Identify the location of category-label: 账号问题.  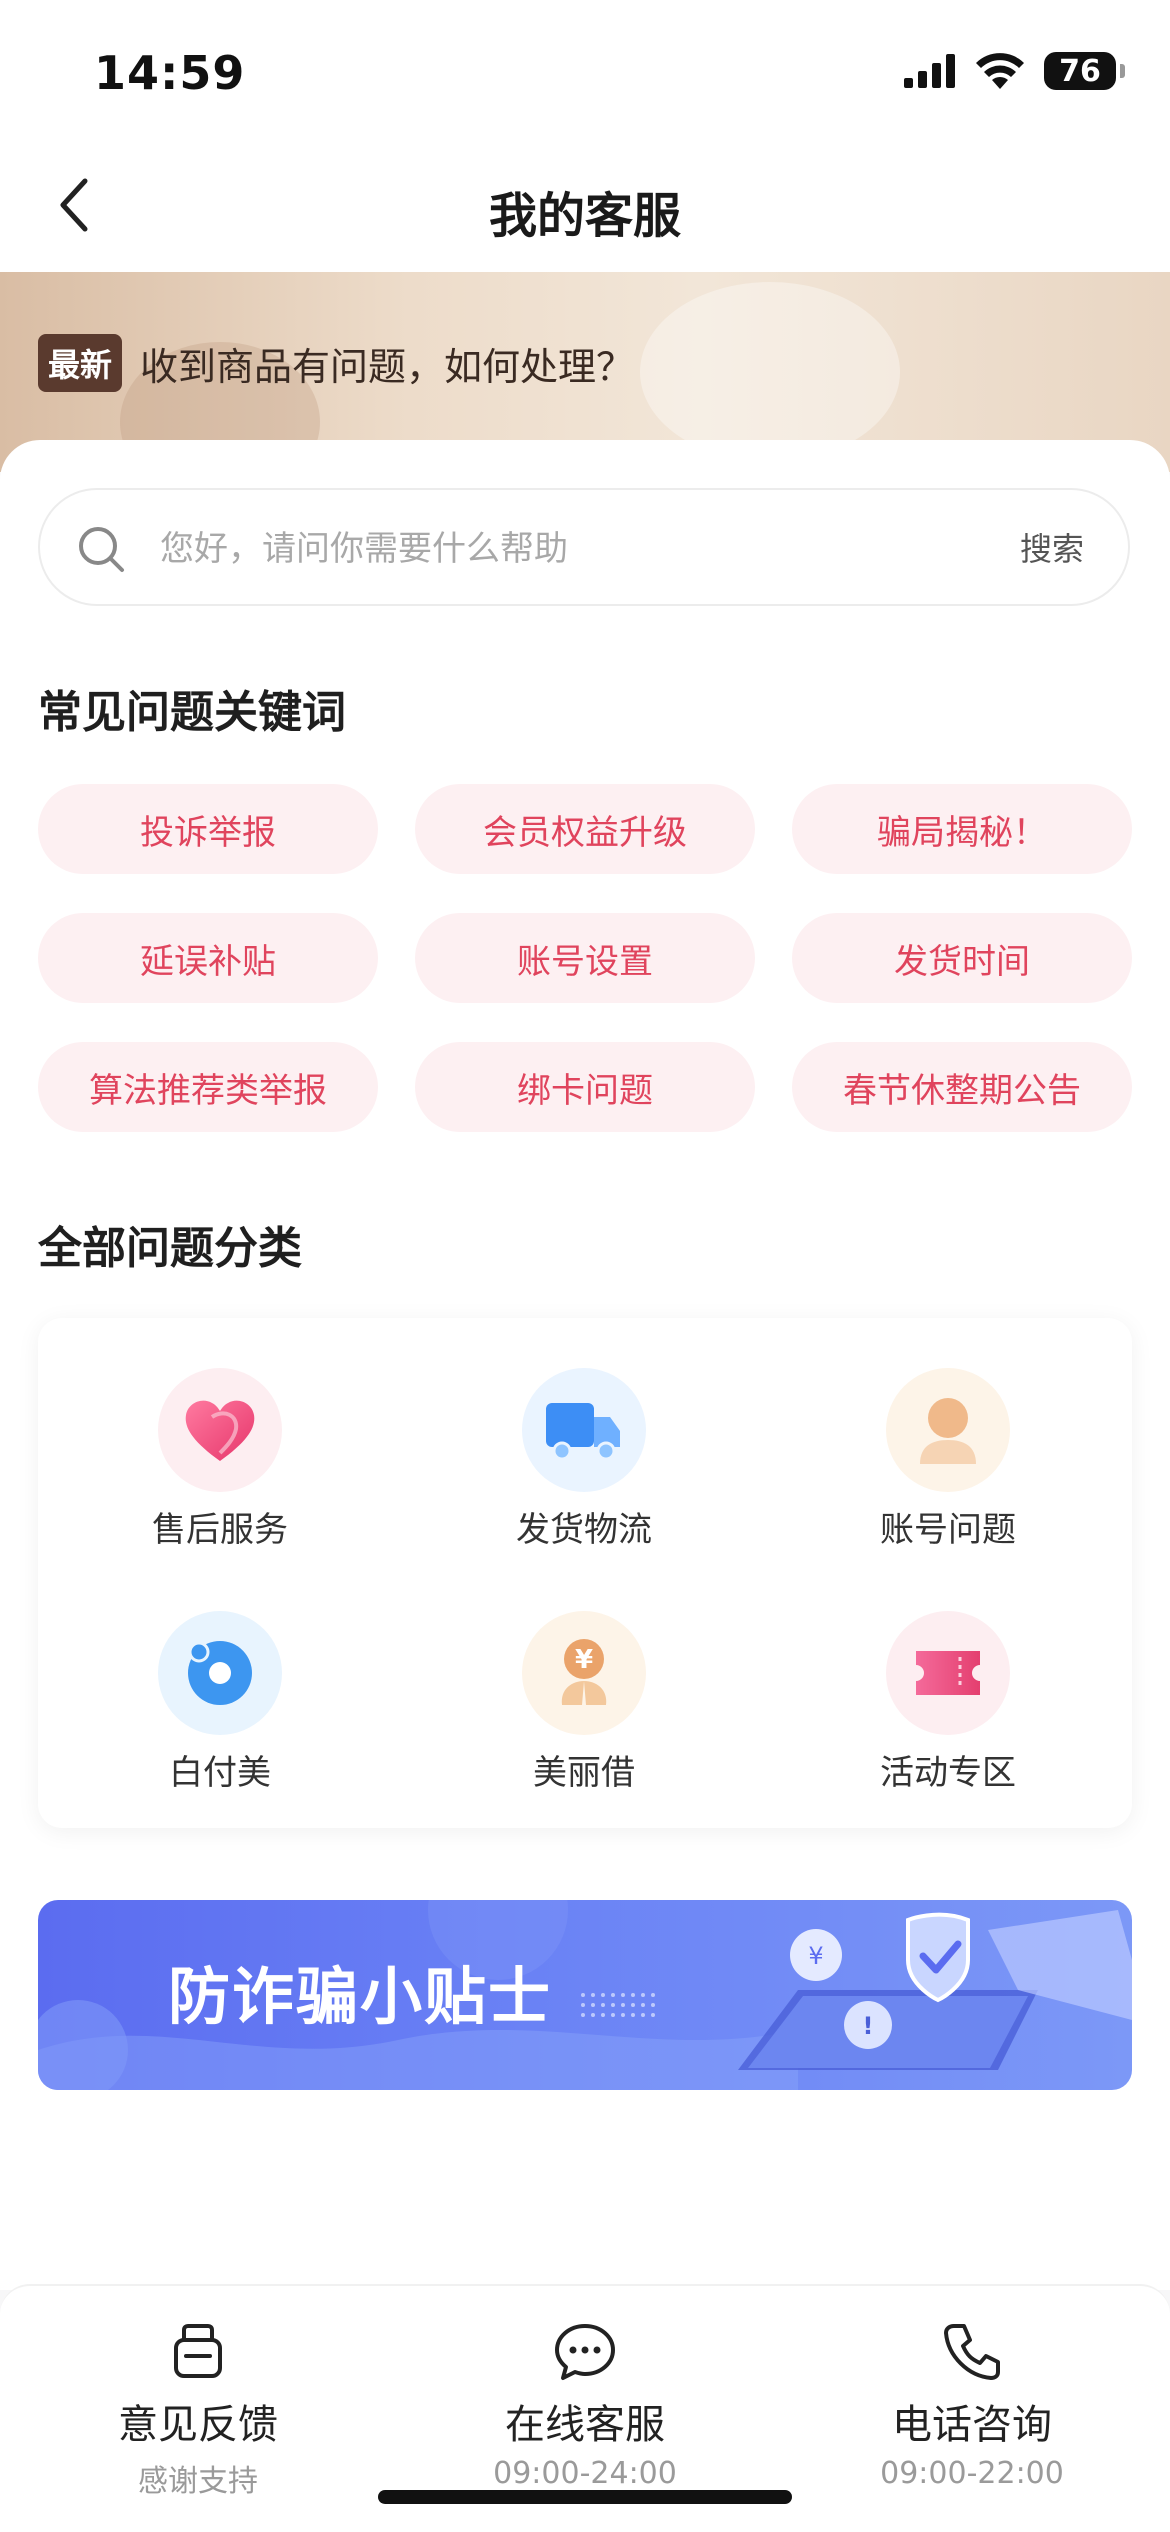
(948, 1530).